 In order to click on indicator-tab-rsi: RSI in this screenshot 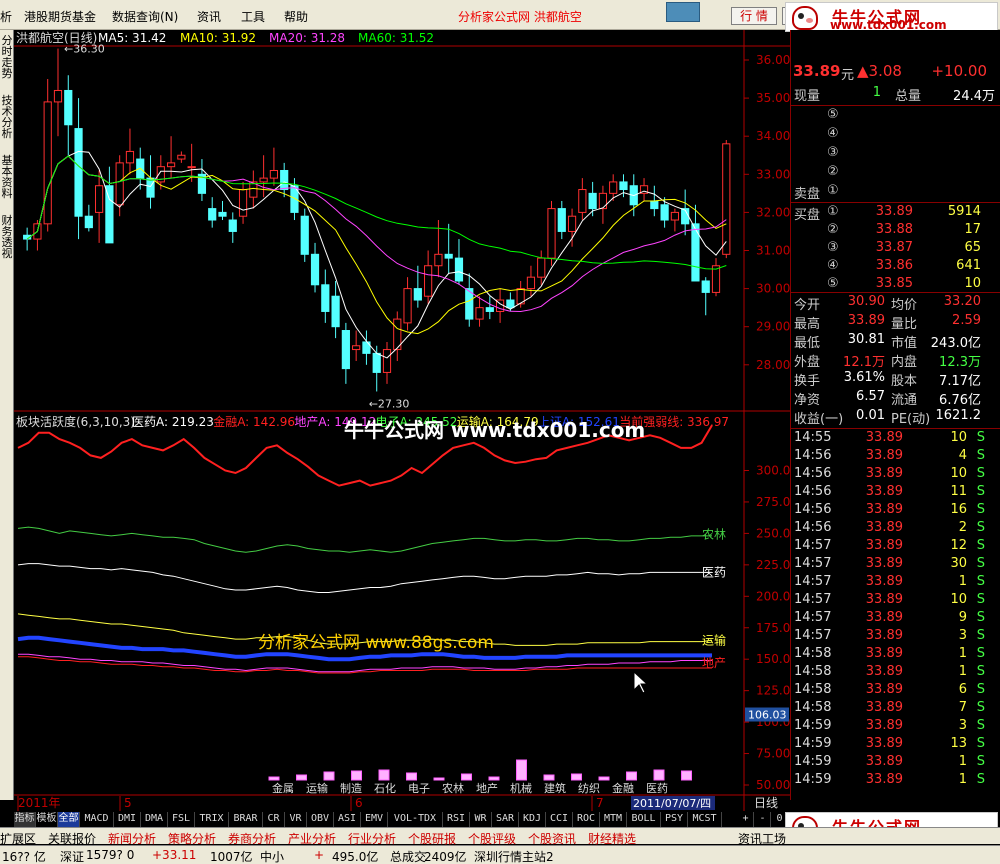, I will do `click(456, 819)`.